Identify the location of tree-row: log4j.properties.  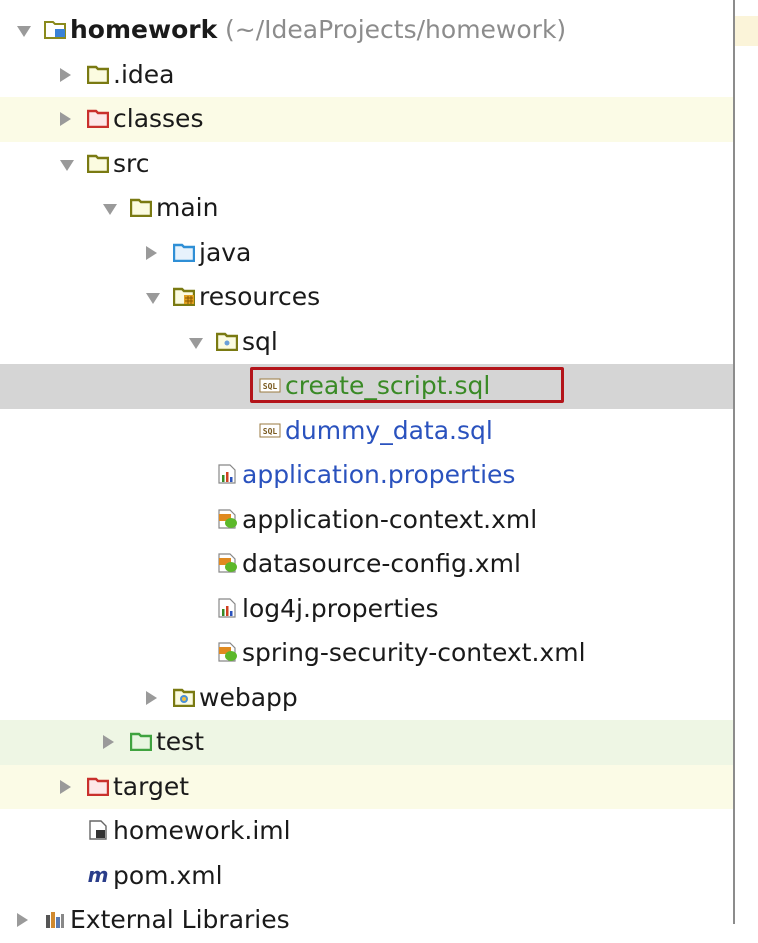
(366, 609).